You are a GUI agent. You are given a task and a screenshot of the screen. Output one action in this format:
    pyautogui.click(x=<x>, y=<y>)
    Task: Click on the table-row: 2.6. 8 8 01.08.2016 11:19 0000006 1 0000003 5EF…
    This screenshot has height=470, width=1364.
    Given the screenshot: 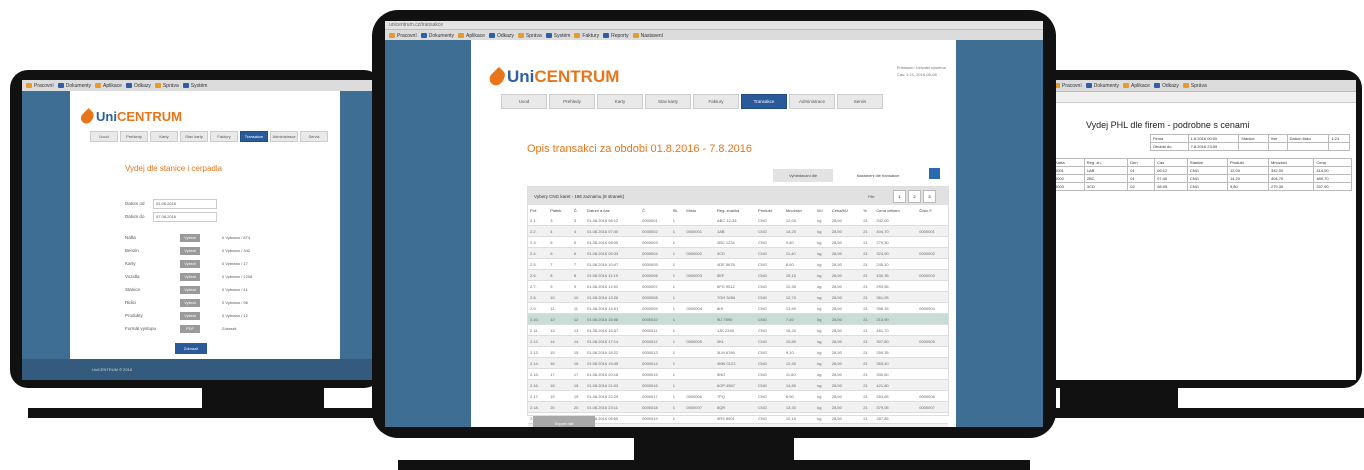 What is the action you would take?
    pyautogui.click(x=738, y=275)
    